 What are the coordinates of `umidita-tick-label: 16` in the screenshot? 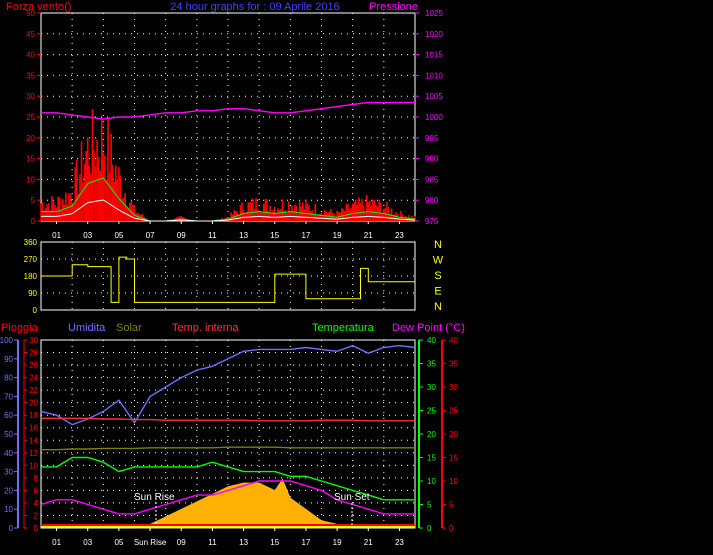 It's located at (33, 428).